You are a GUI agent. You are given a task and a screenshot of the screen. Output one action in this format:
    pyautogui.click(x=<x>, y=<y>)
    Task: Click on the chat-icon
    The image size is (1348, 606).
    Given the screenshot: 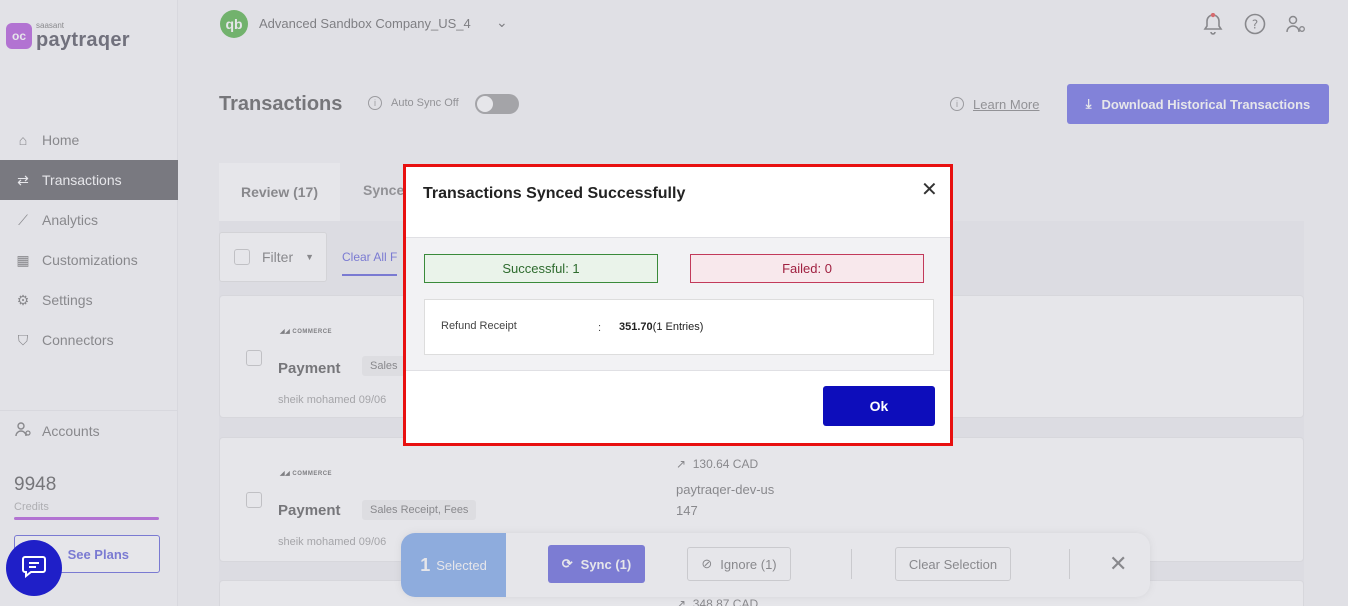 What is the action you would take?
    pyautogui.click(x=34, y=568)
    